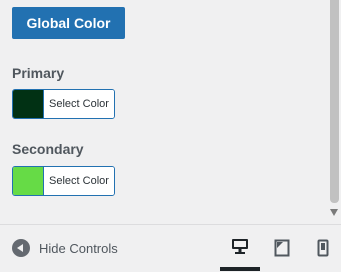  What do you see at coordinates (28, 181) in the screenshot?
I see `secondary-color-swatch` at bounding box center [28, 181].